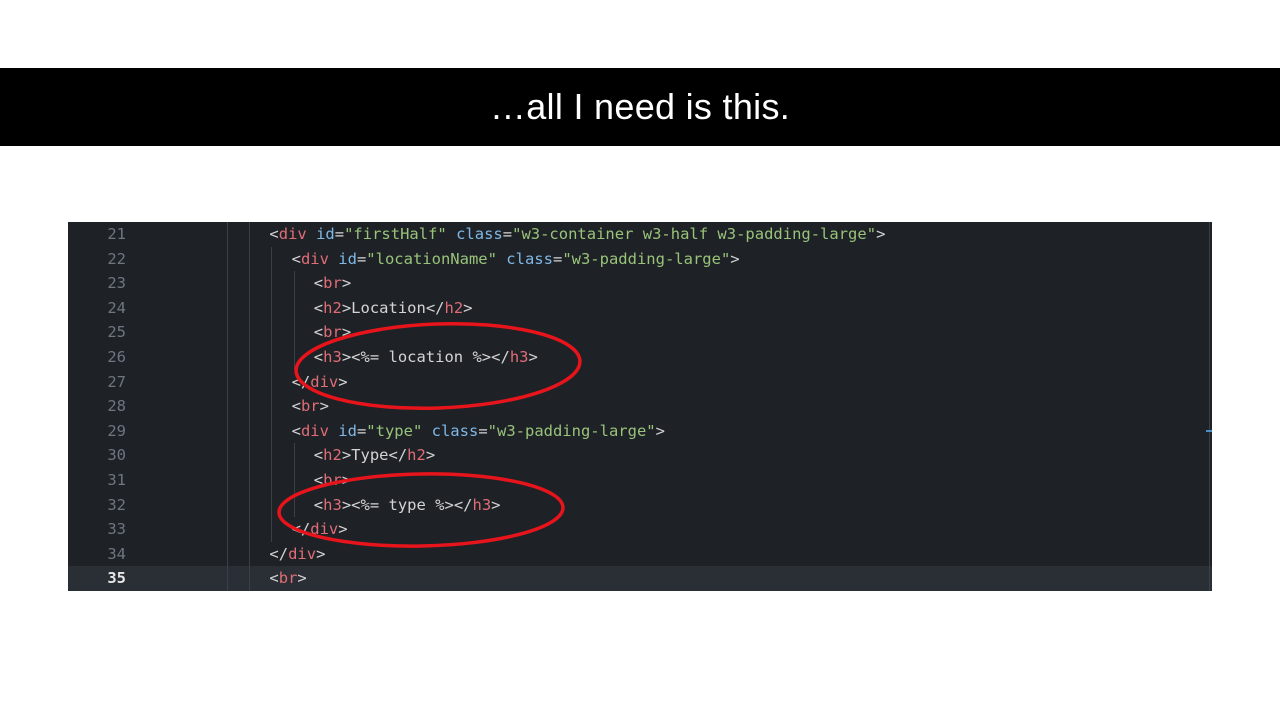 The image size is (1280, 720). Describe the element at coordinates (332, 357) in the screenshot. I see `code-token: h3` at that location.